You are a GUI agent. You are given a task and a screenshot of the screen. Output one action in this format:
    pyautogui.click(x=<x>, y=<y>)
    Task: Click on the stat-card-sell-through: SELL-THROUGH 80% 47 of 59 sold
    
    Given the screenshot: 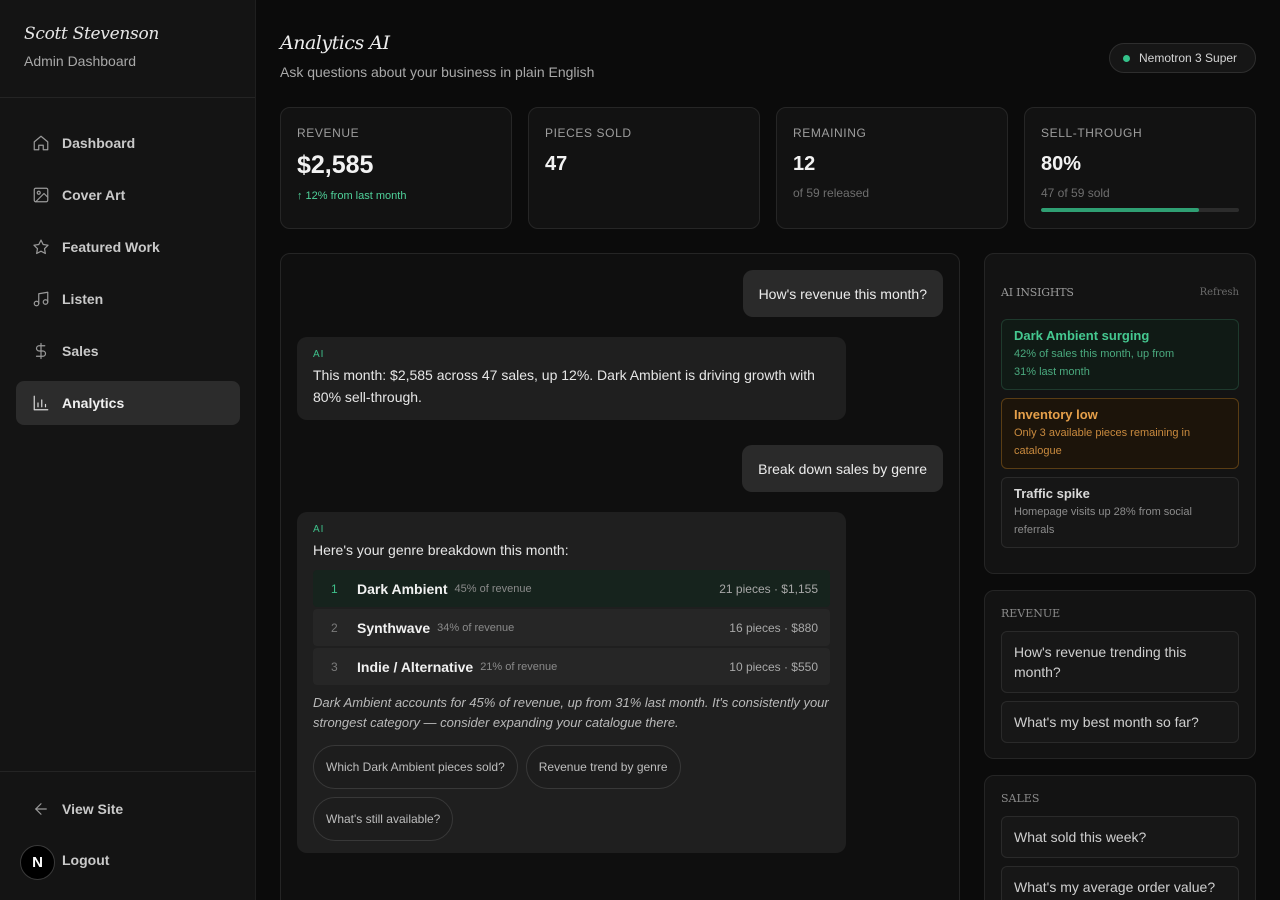 What is the action you would take?
    pyautogui.click(x=1140, y=168)
    